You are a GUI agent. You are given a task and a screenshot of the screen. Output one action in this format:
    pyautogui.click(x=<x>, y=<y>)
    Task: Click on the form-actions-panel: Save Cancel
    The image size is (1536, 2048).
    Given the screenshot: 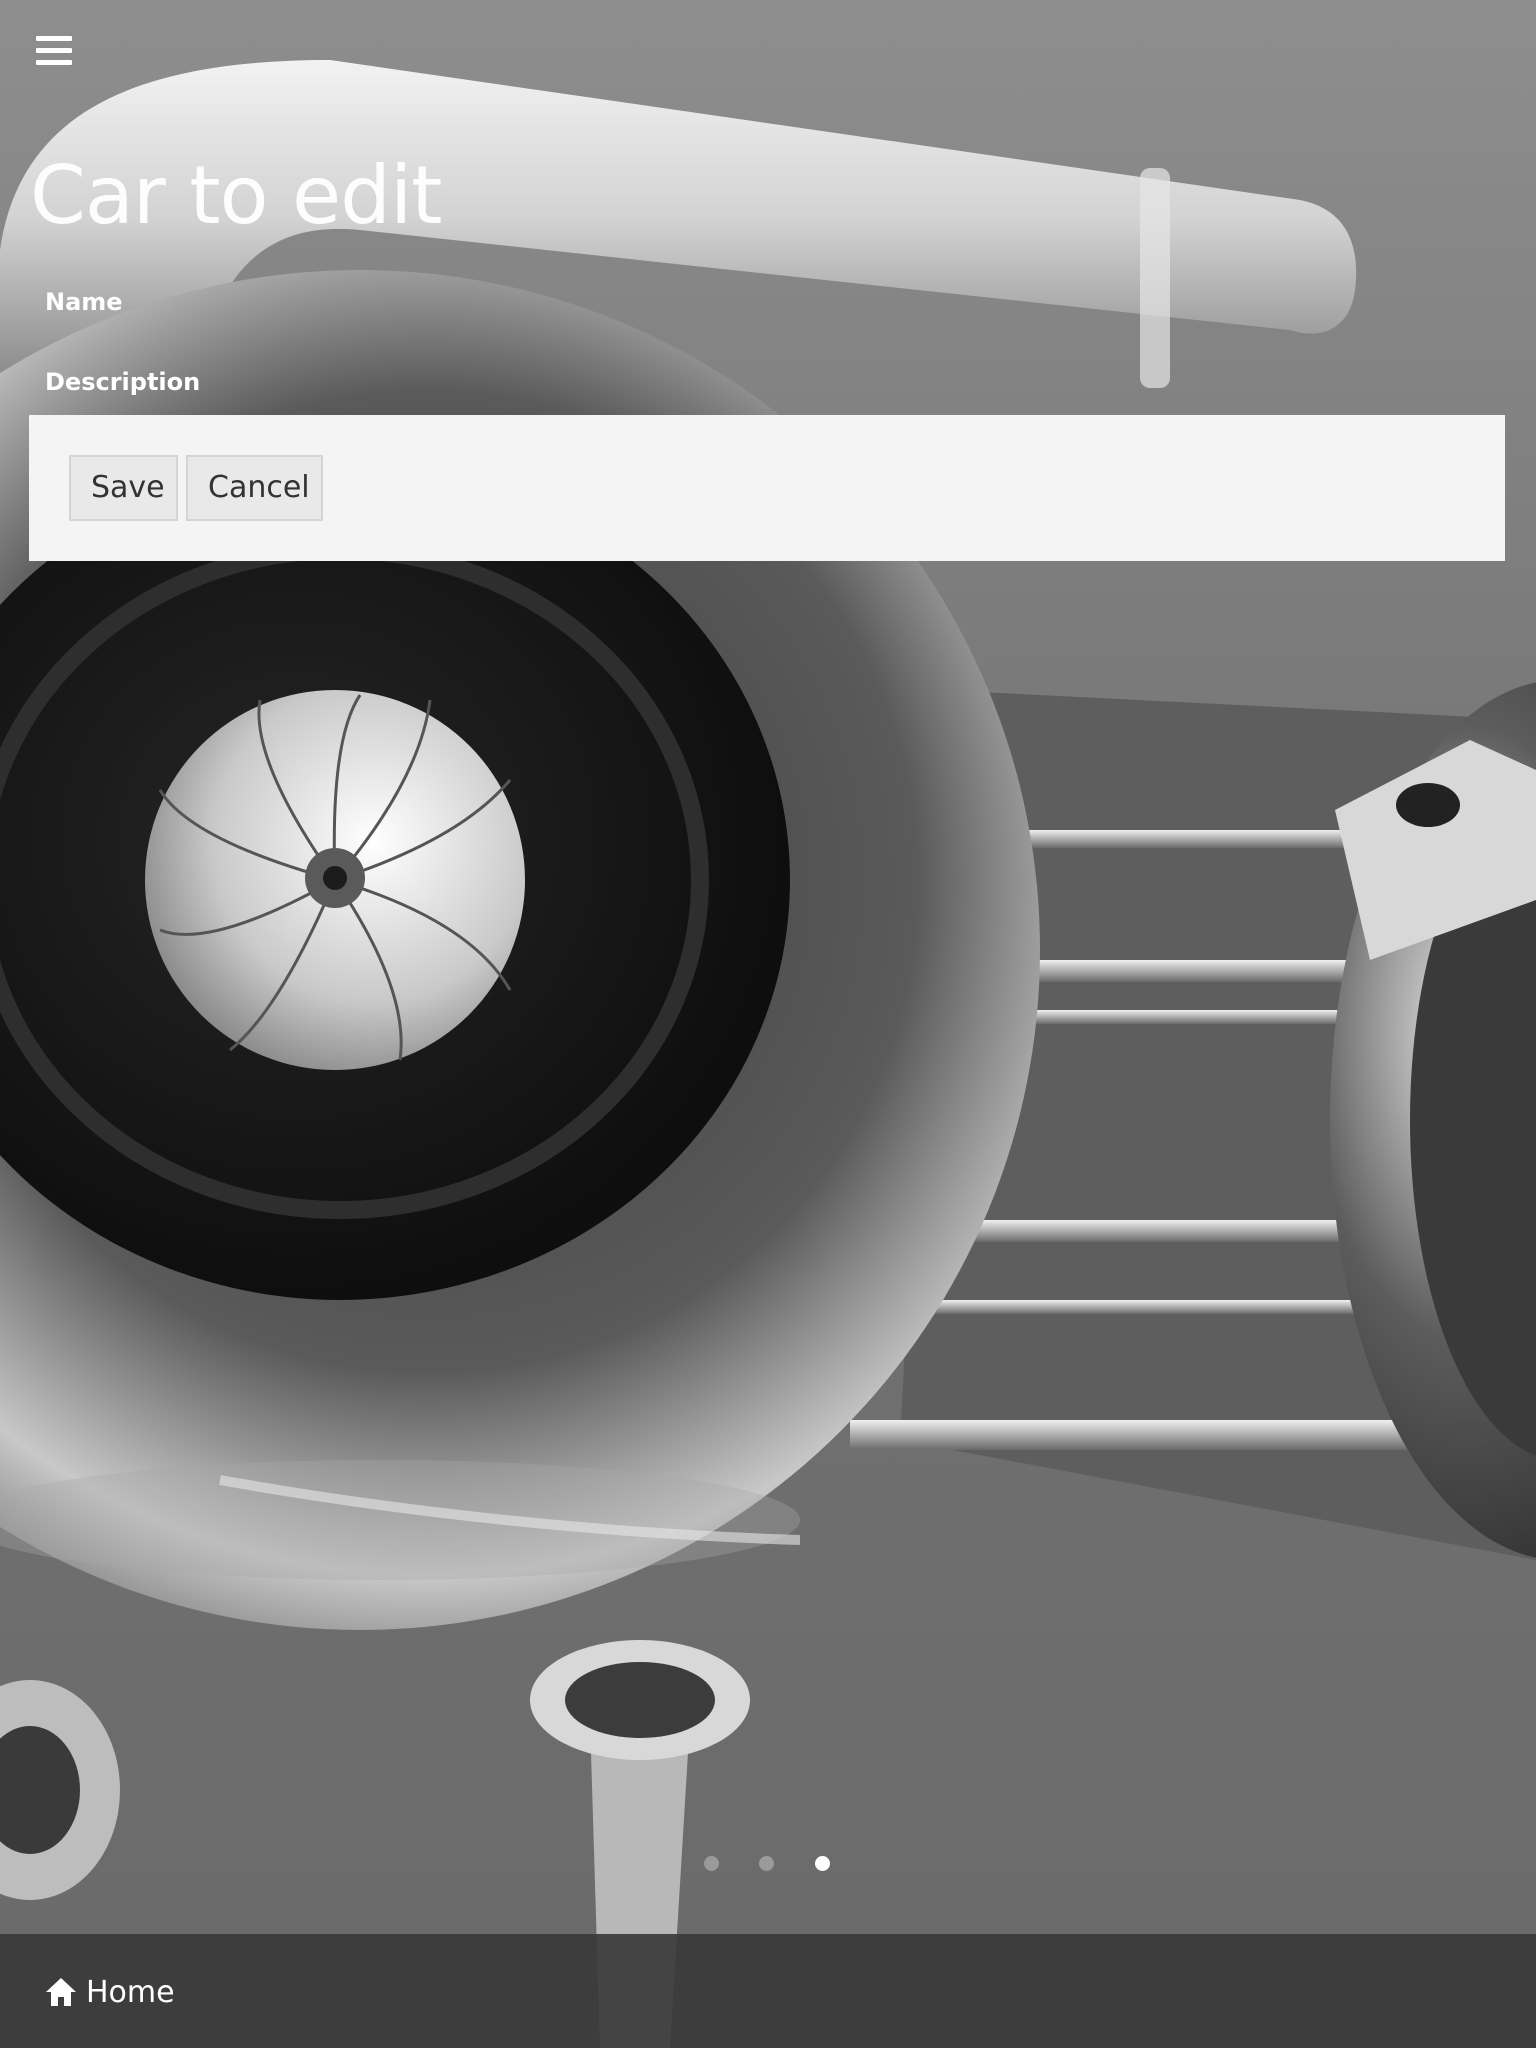 What is the action you would take?
    pyautogui.click(x=767, y=488)
    